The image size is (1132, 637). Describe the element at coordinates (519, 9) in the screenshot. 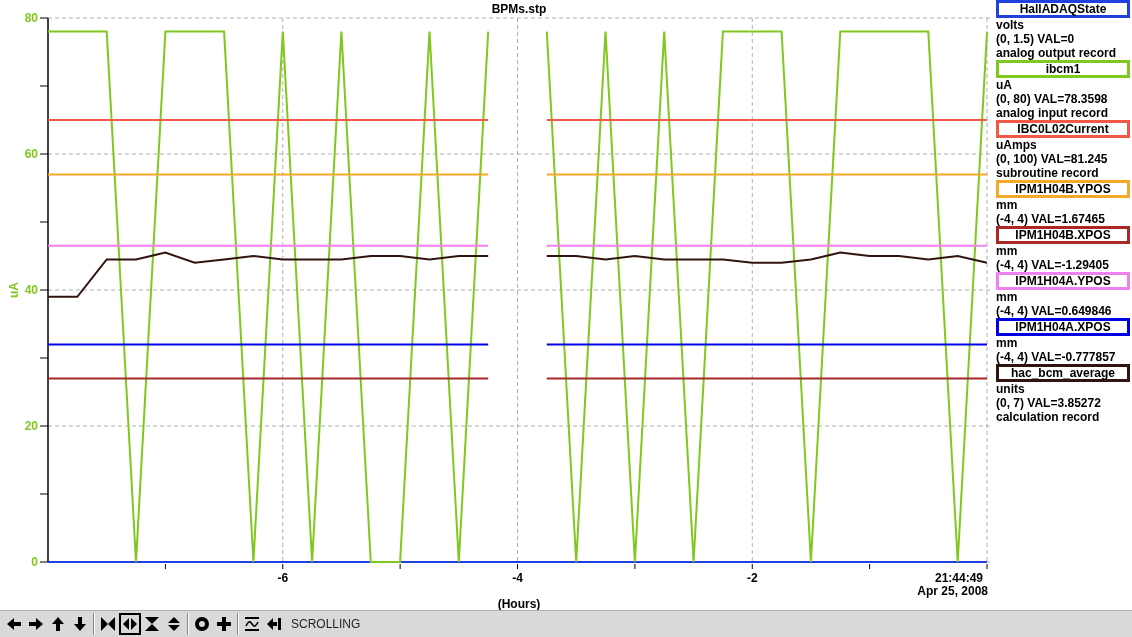

I see `chart-title: BPMs.stp` at that location.